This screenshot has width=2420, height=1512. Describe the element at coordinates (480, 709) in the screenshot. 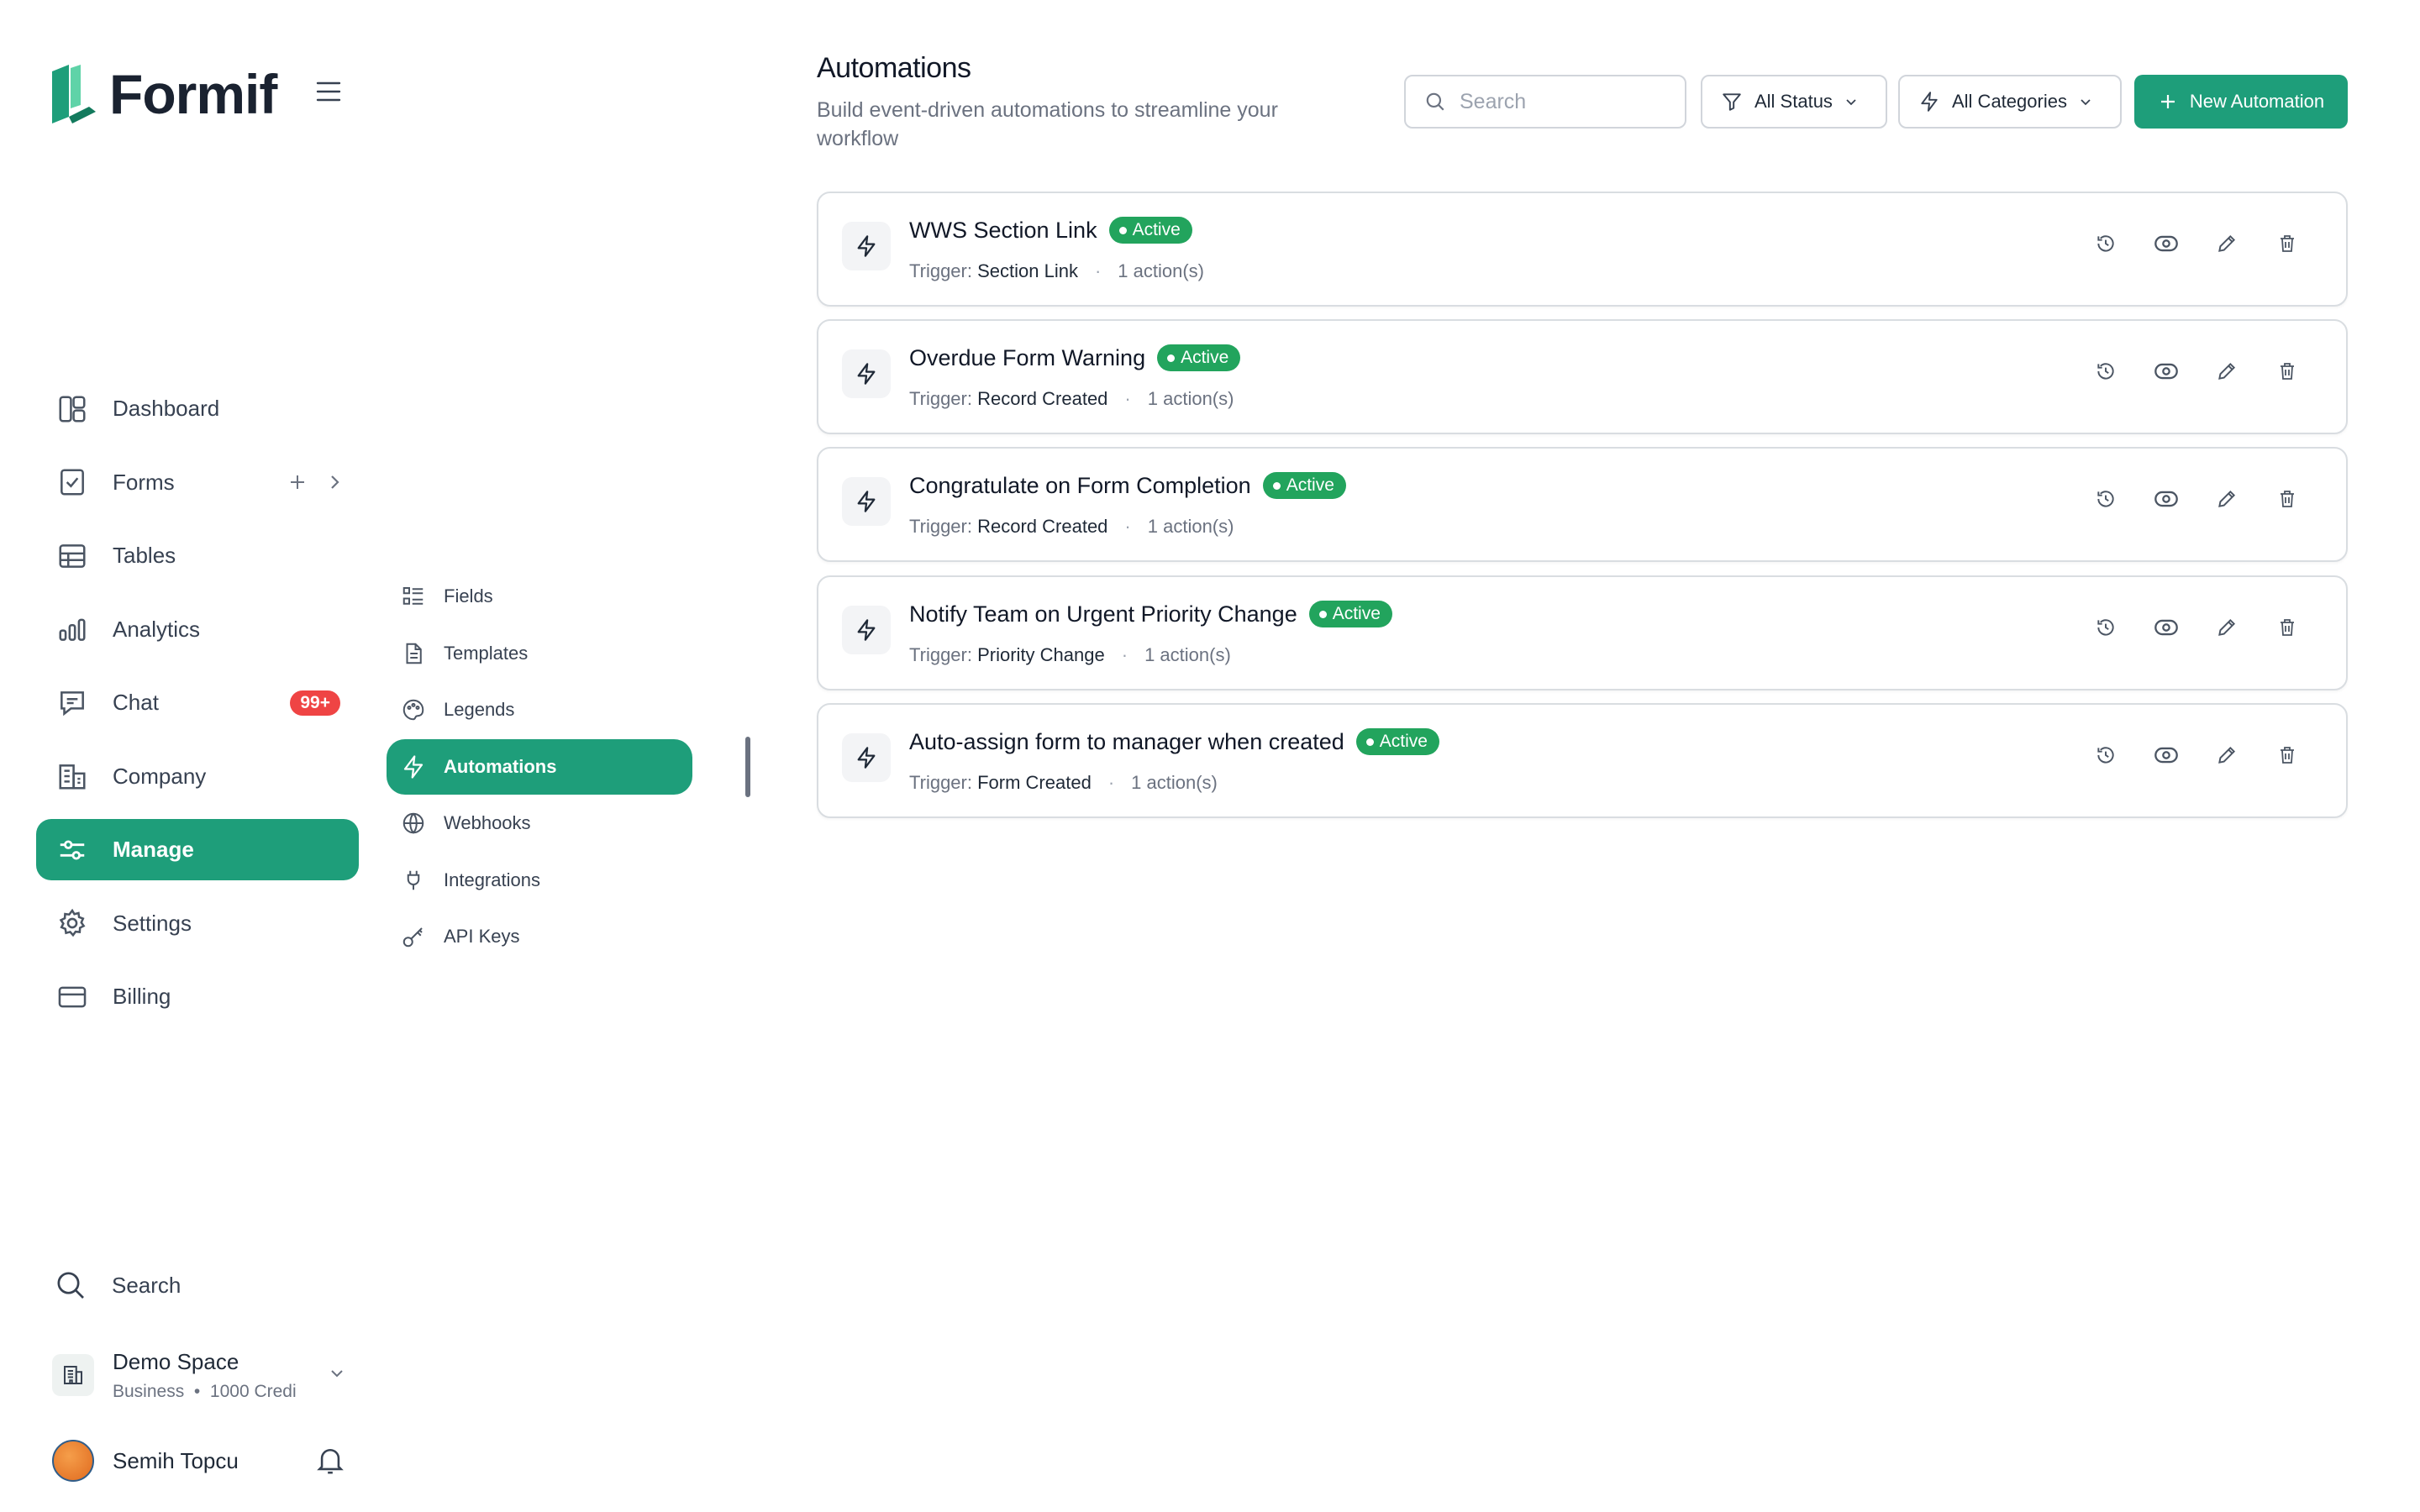

I see `subnav-item-label: Legends` at that location.